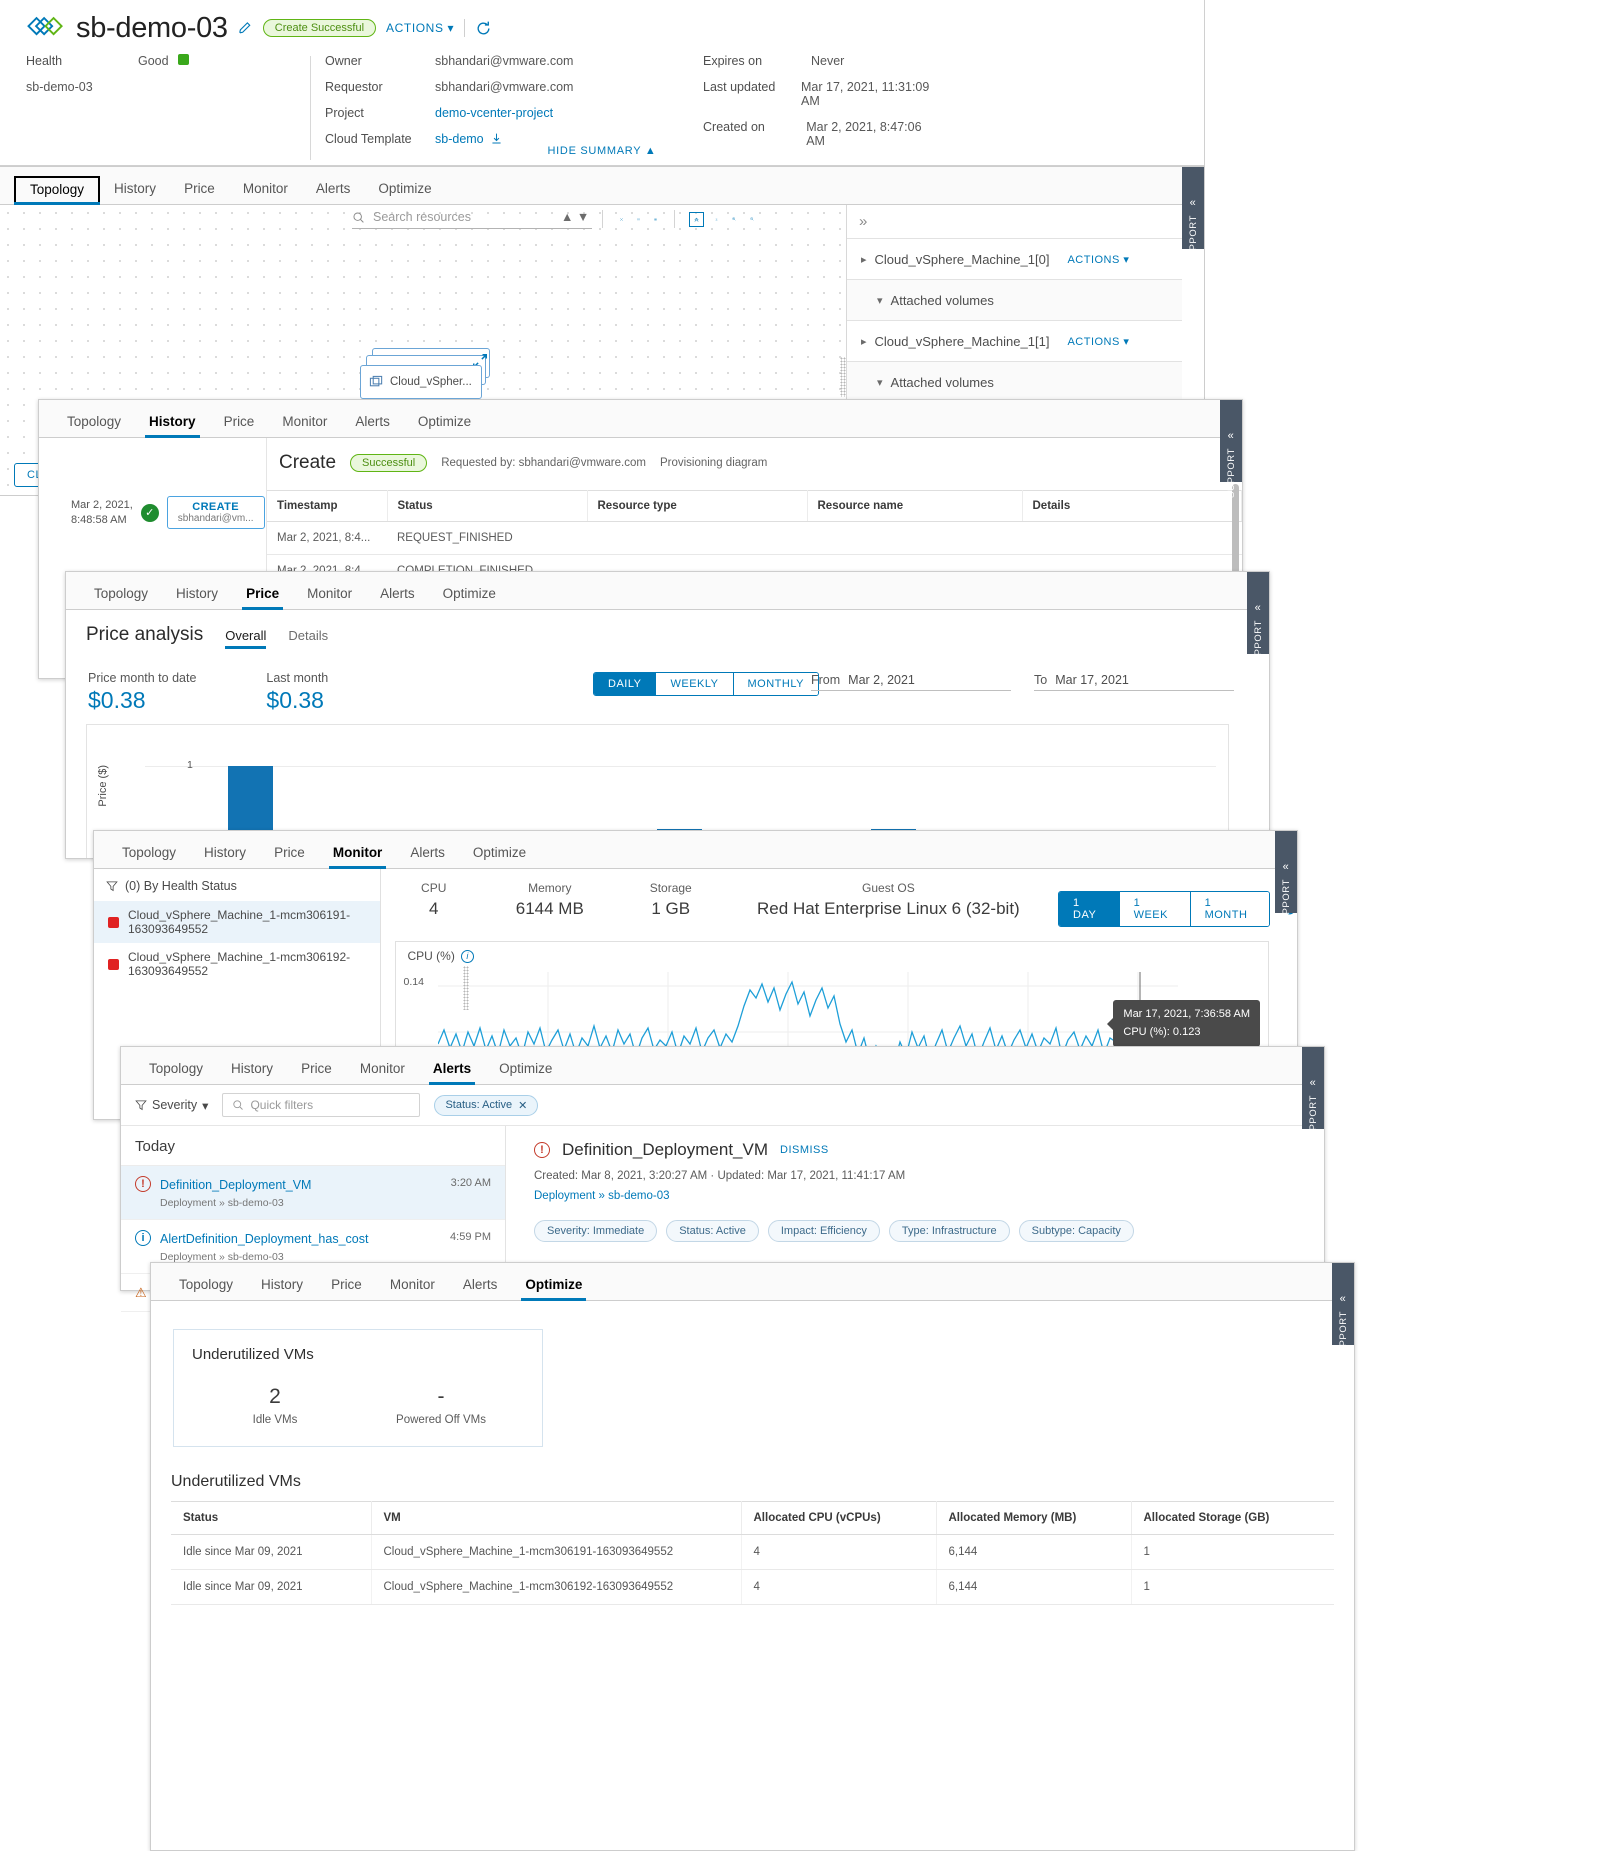 The height and width of the screenshot is (1851, 1601). I want to click on quick-filters-input: Quick filters, so click(321, 1105).